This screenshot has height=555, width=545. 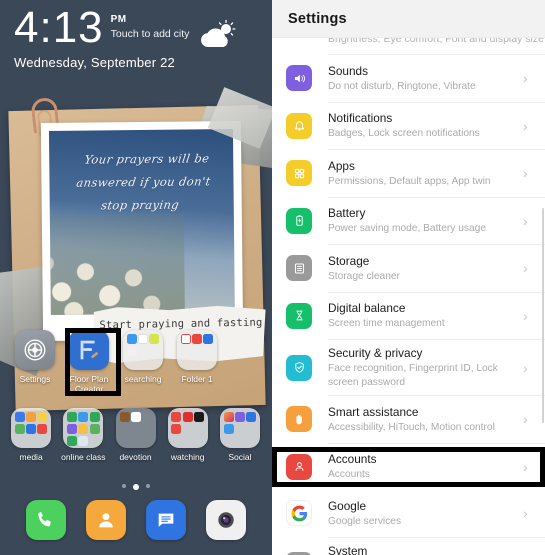 What do you see at coordinates (422, 467) in the screenshot?
I see `settings-row-text: Accounts Accounts` at bounding box center [422, 467].